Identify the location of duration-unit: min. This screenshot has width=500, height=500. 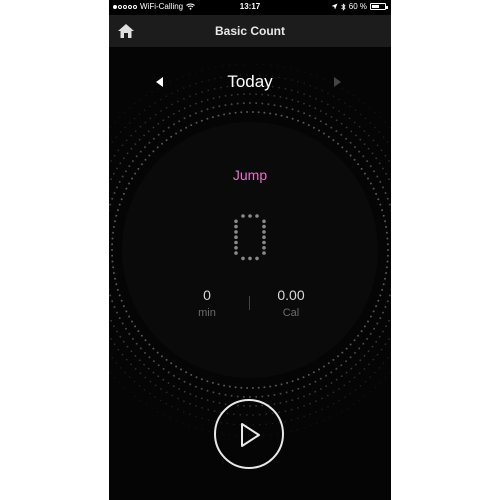
(207, 313).